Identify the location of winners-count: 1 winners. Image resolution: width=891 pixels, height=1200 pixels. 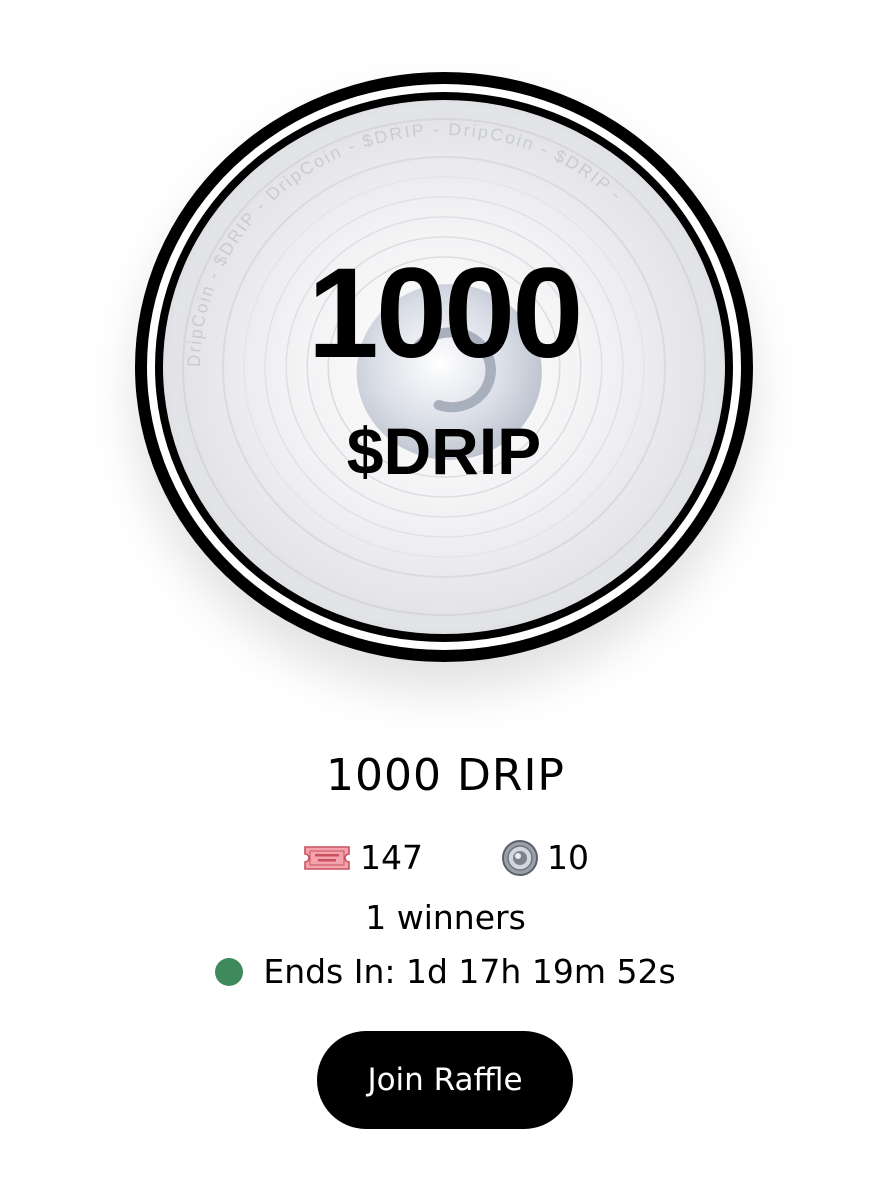
(445, 917).